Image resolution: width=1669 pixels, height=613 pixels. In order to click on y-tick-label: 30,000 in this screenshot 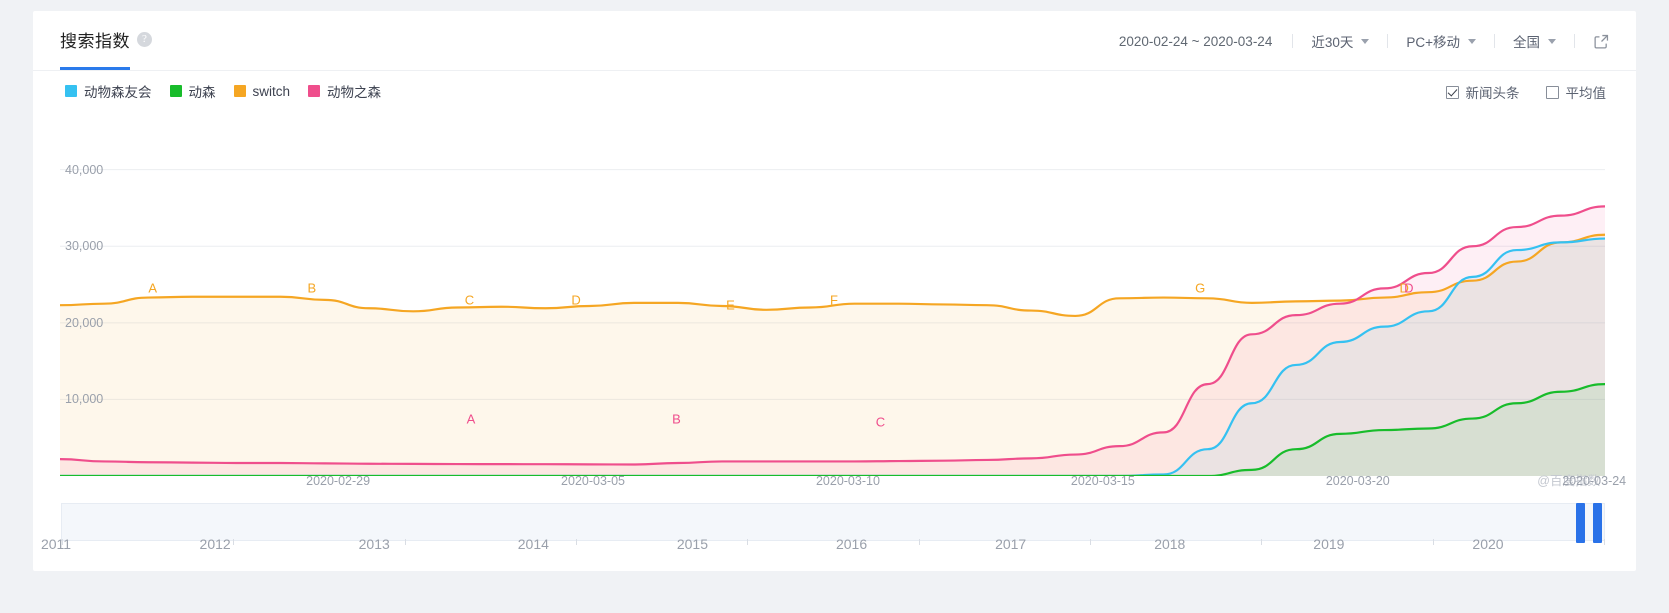, I will do `click(84, 246)`.